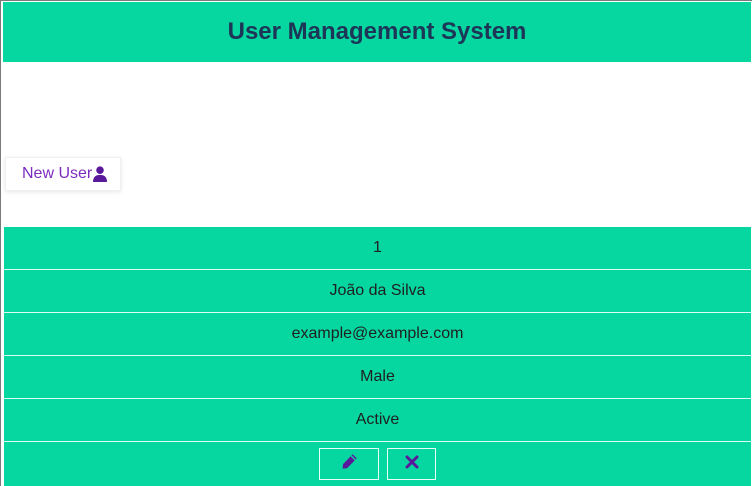 This screenshot has height=486, width=752. Describe the element at coordinates (377, 420) in the screenshot. I see `user-status-cell: Active` at that location.